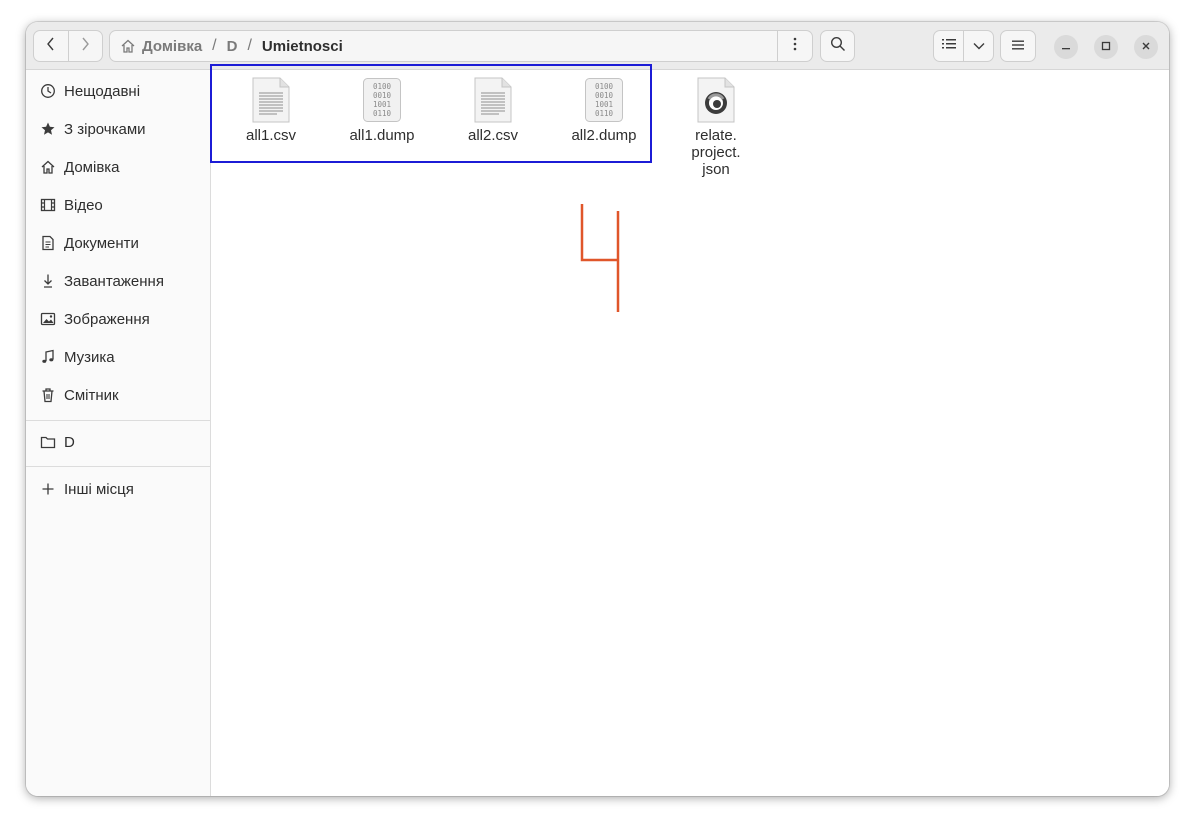 The width and height of the screenshot is (1195, 825). Describe the element at coordinates (48, 205) in the screenshot. I see `film-icon` at that location.